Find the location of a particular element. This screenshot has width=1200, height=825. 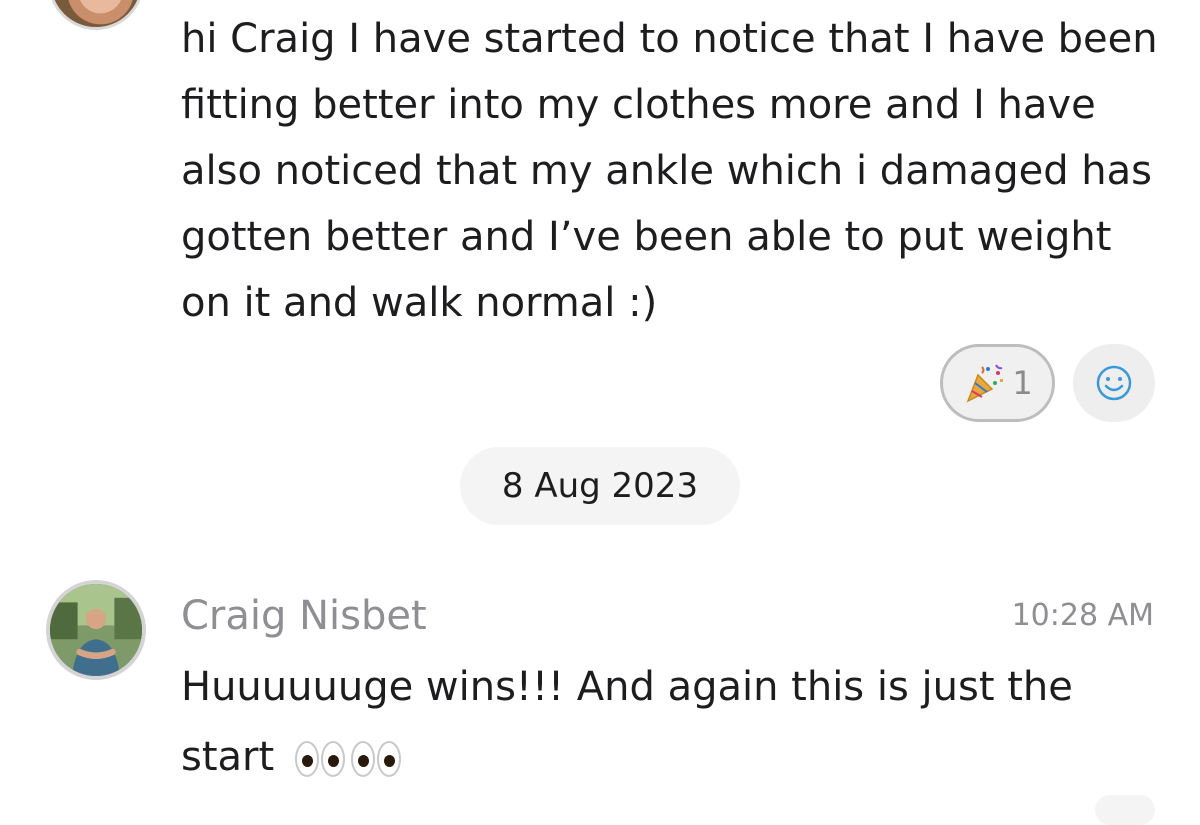

sender-avatar is located at coordinates (96, 15).